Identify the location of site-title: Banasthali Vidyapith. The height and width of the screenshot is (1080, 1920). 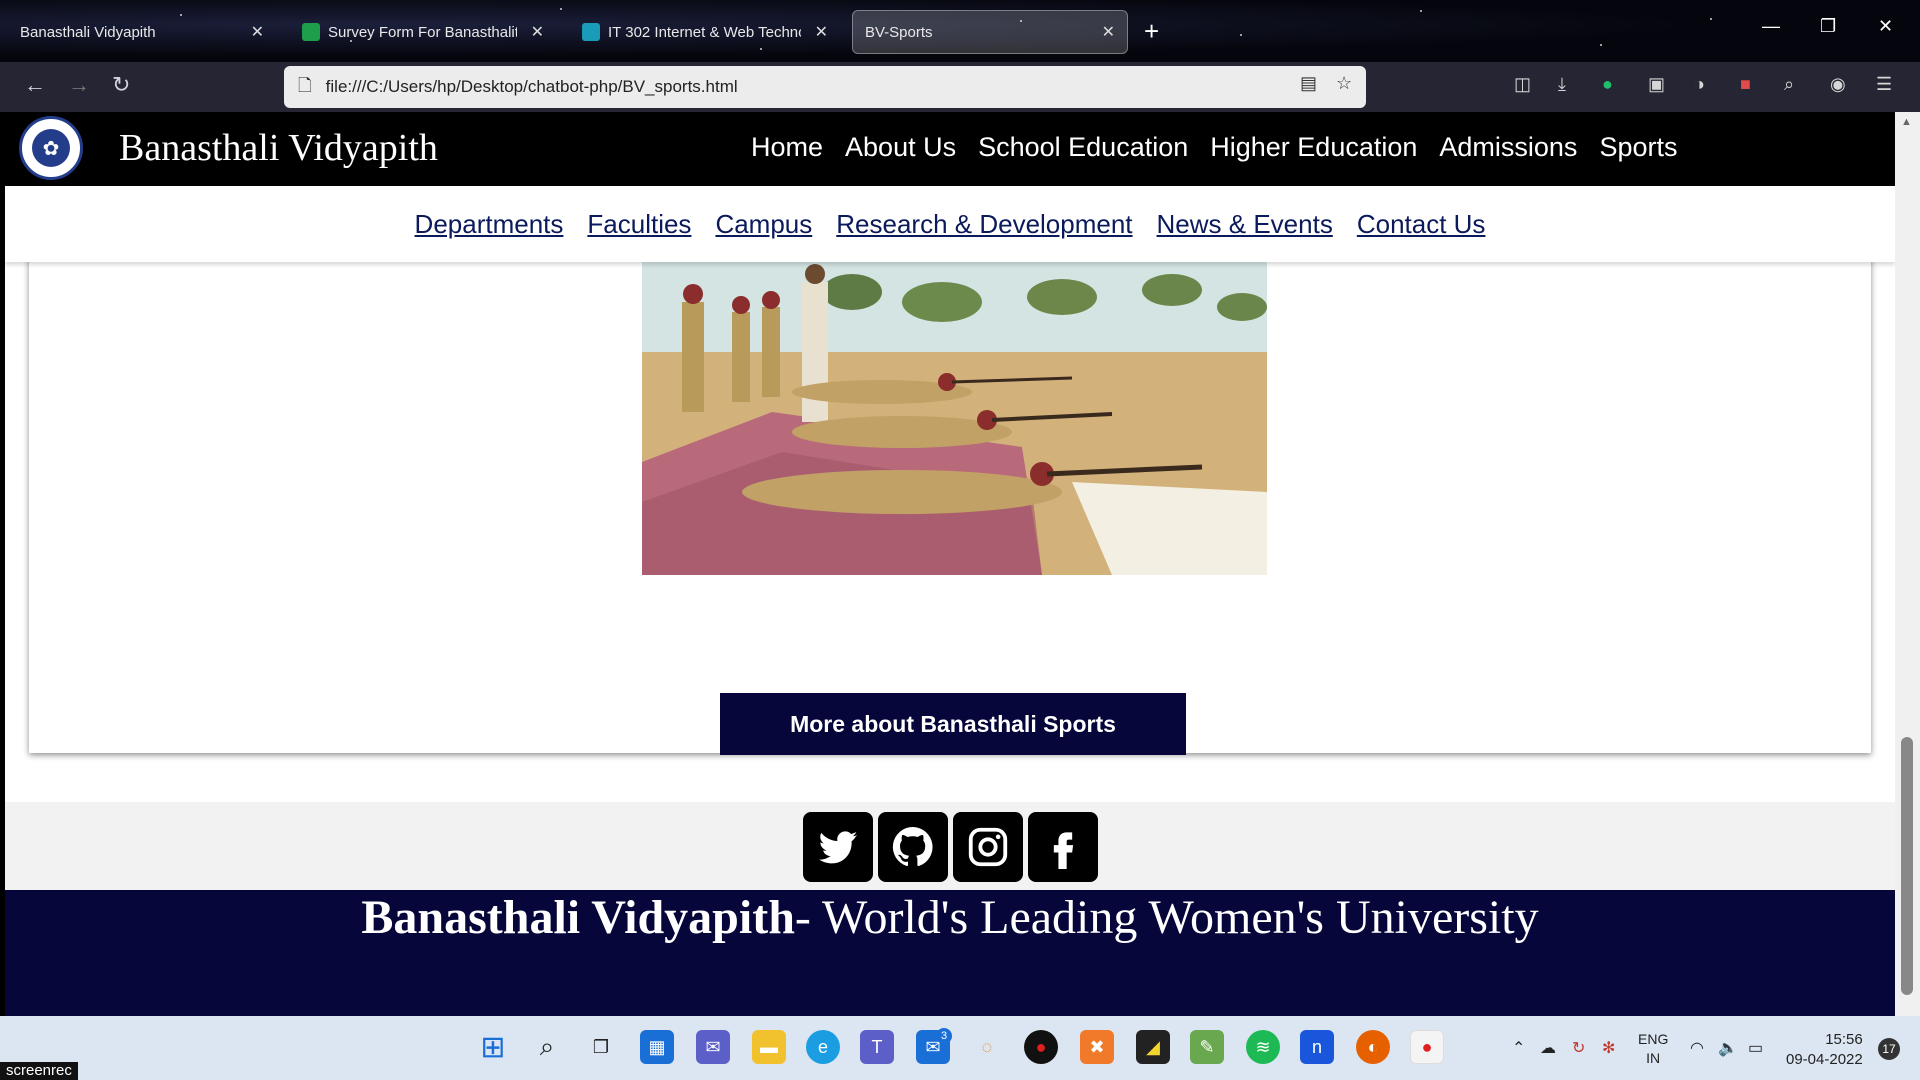
(278, 148).